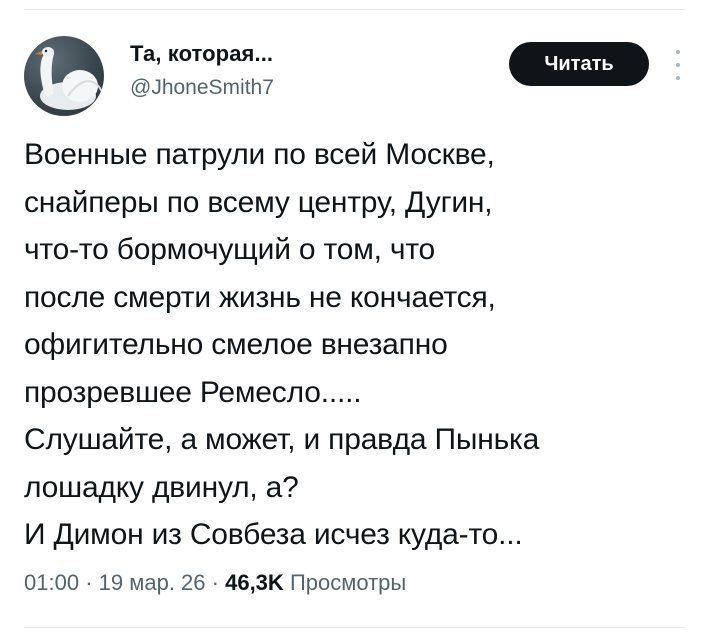 Image resolution: width=709 pixels, height=636 pixels. Describe the element at coordinates (258, 202) in the screenshot. I see `tweet-line: снайперы по всему центру, Дугин,` at that location.